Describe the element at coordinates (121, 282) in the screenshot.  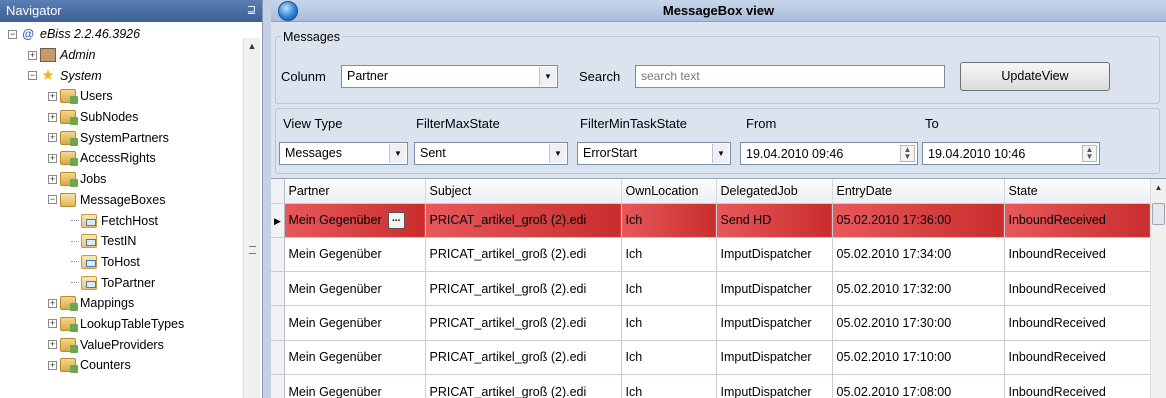
I see `tree-item-topartner: ToPartner` at that location.